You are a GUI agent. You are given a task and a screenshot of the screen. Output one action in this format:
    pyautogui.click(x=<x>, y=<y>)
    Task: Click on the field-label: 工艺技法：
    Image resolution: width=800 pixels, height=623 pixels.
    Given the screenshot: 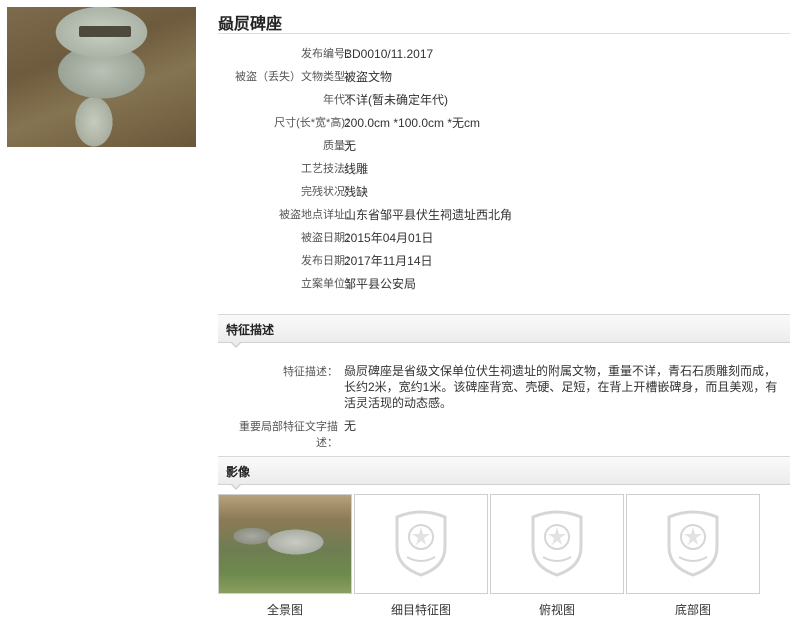 What is the action you would take?
    pyautogui.click(x=328, y=169)
    